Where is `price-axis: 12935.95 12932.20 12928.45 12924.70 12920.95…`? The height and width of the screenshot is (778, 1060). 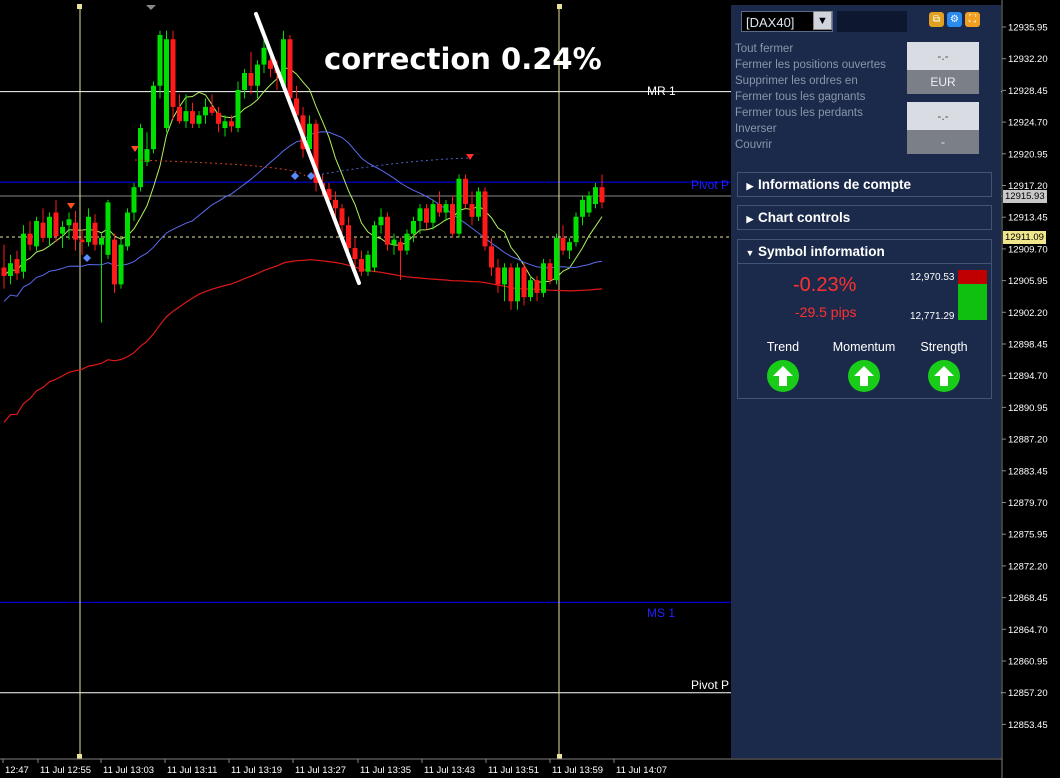 price-axis: 12935.95 12932.20 12928.45 12924.70 12920.95… is located at coordinates (1025, 377).